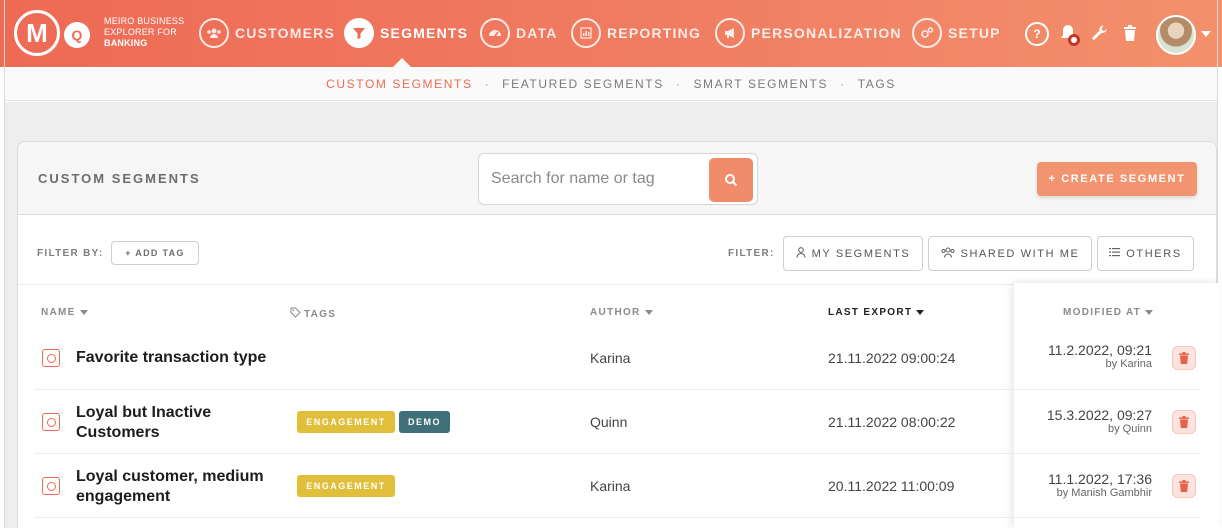 The height and width of the screenshot is (528, 1222). Describe the element at coordinates (402, 62) in the screenshot. I see `active-nav-pointer` at that location.